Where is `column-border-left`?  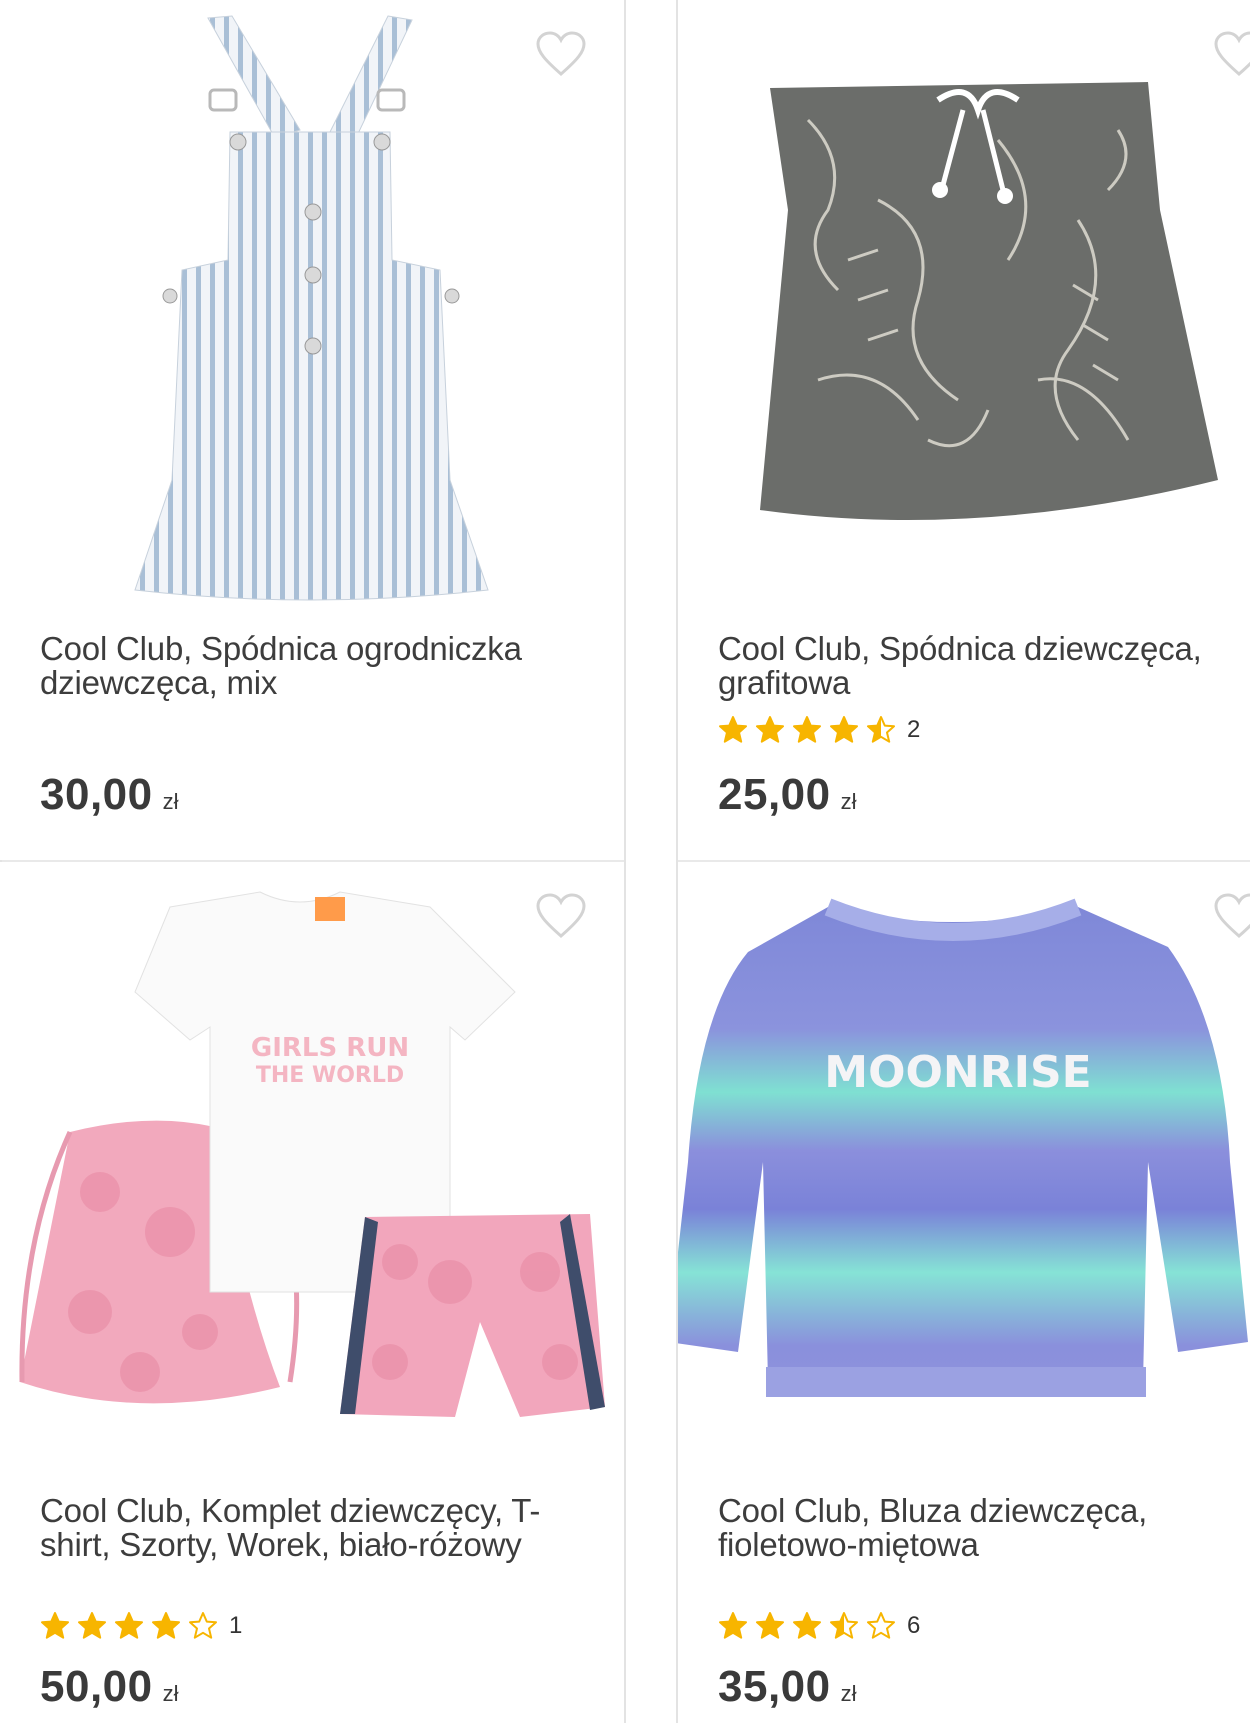 column-border-left is located at coordinates (625, 861).